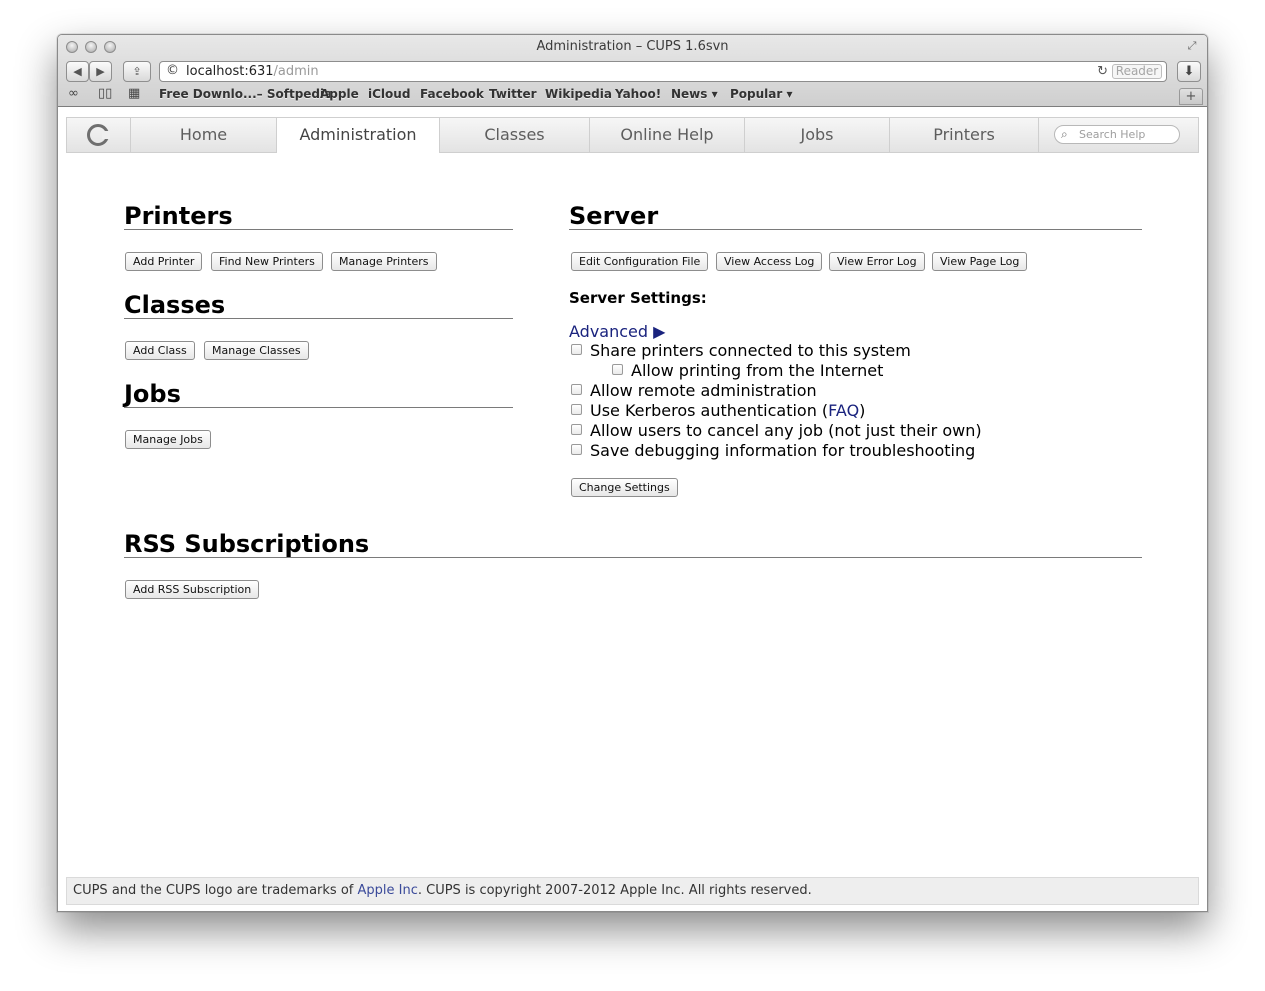  Describe the element at coordinates (160, 350) in the screenshot. I see `add-class-button: Add Class` at that location.